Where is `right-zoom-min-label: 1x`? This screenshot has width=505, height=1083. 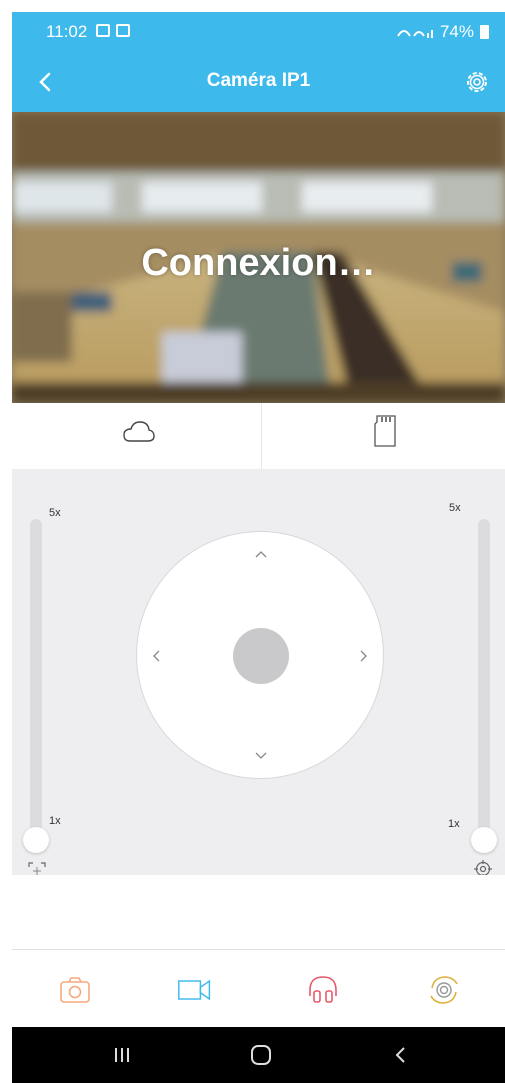
right-zoom-min-label: 1x is located at coordinates (454, 824).